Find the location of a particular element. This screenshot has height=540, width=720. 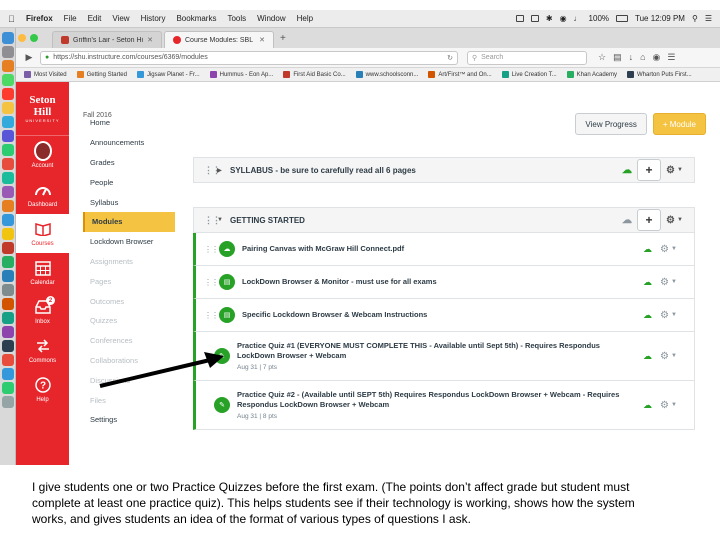

collapse-caret-icon: ▼ is located at coordinates (221, 220).